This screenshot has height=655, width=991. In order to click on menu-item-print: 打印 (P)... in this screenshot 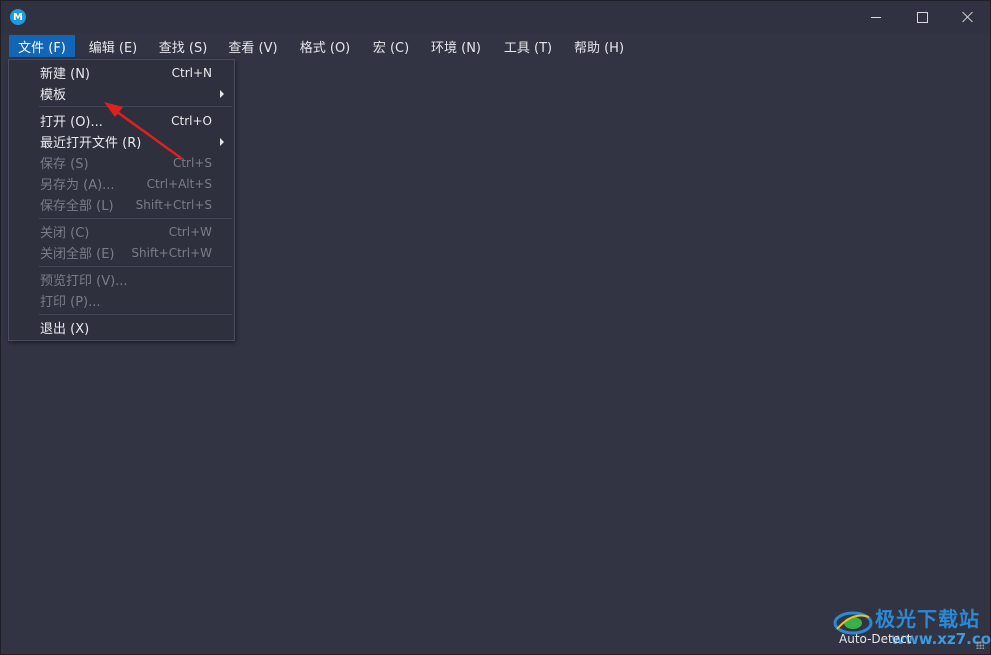, I will do `click(121, 300)`.